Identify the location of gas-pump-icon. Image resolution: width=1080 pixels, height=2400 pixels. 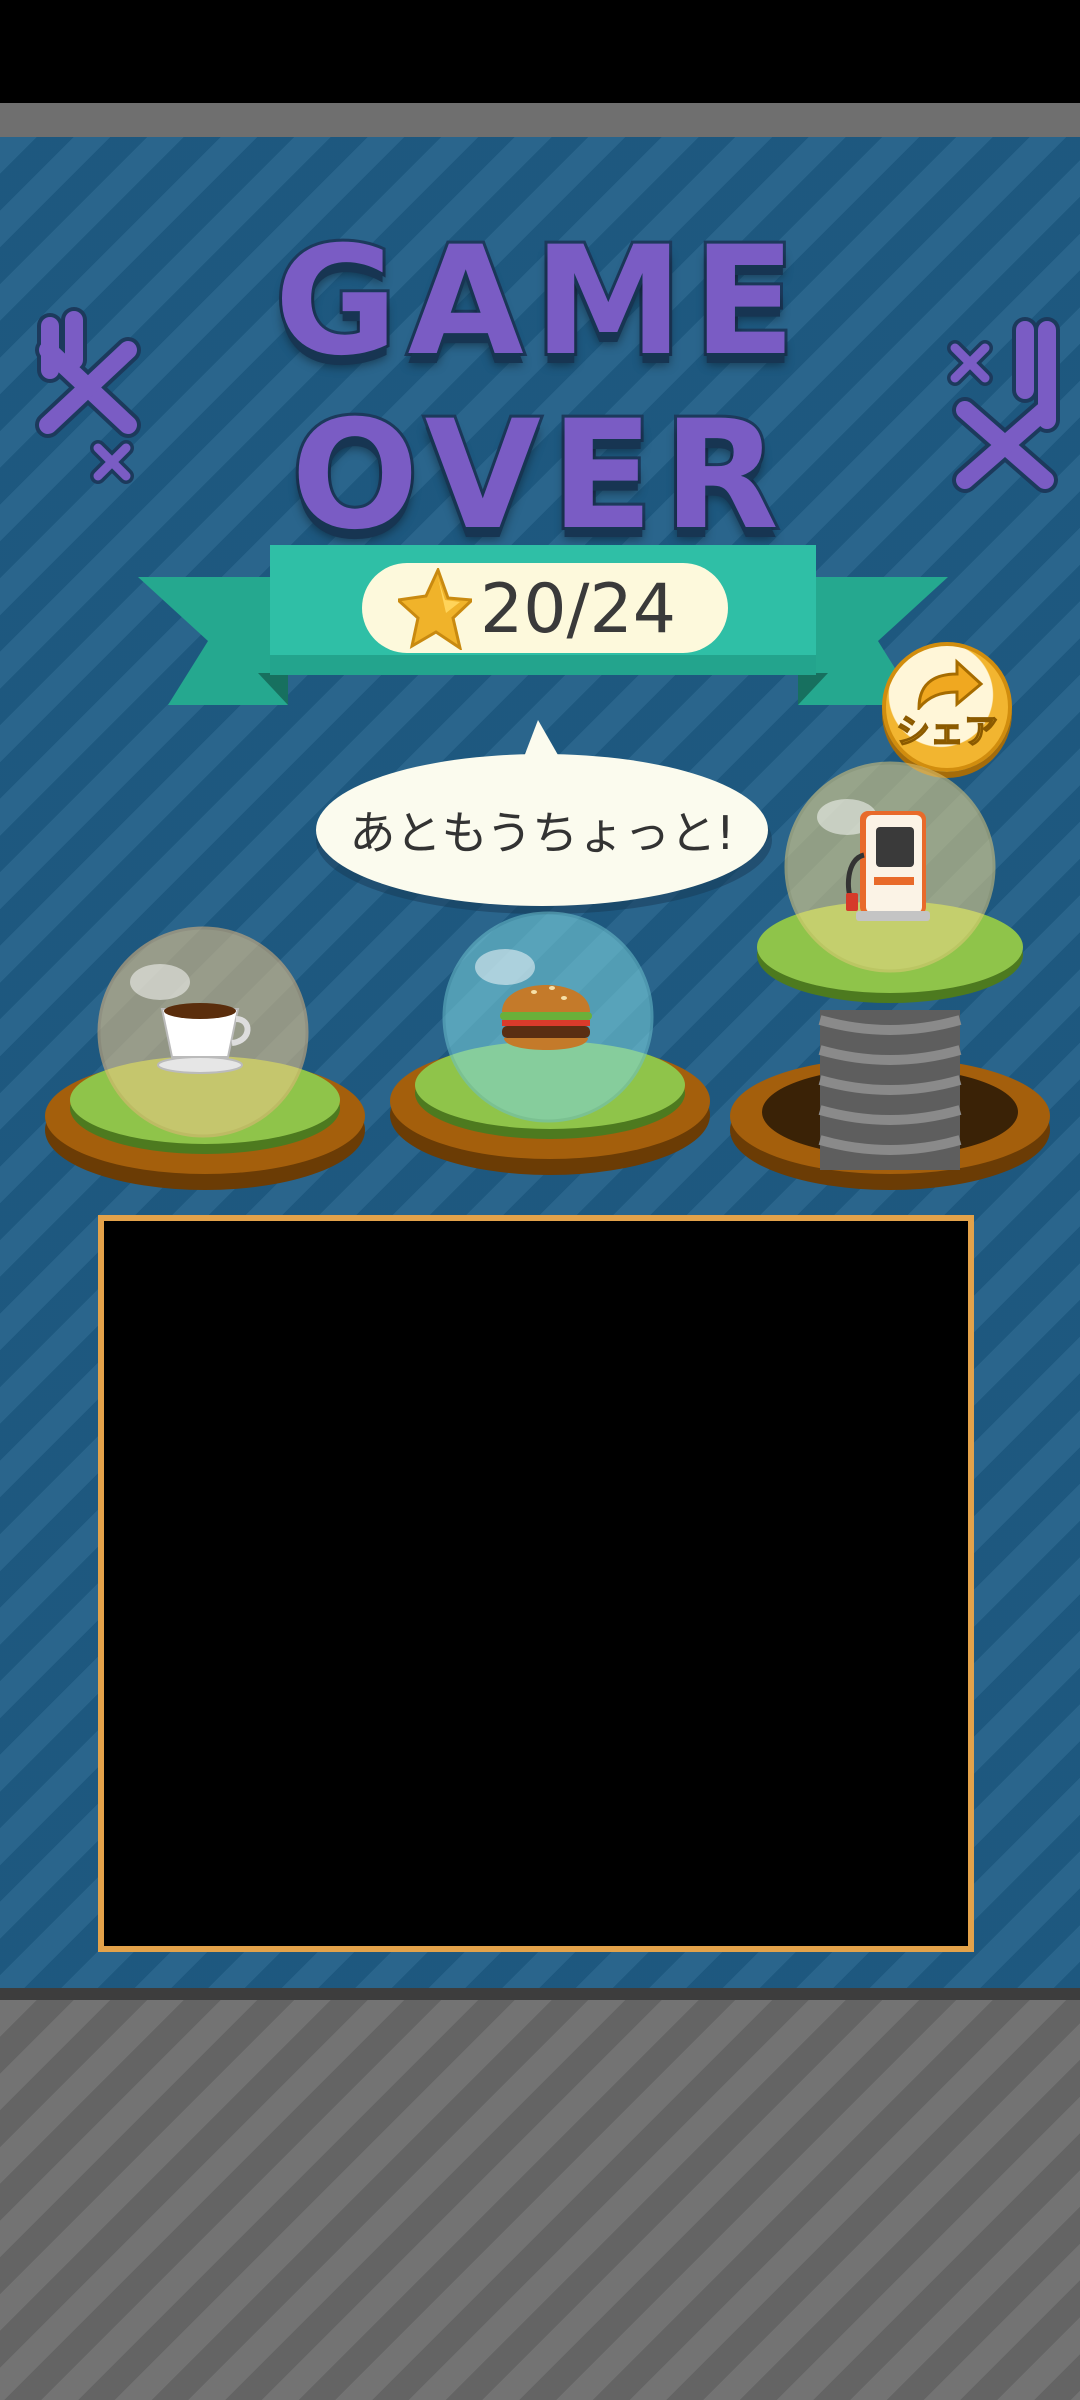
(887, 866).